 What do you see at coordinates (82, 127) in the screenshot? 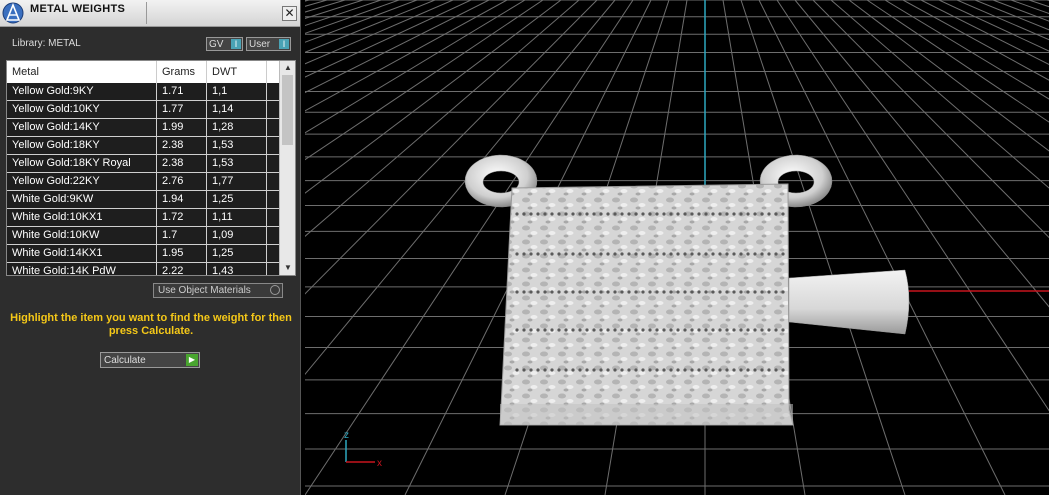
I see `metal-cell: Yellow Gold:14KY` at bounding box center [82, 127].